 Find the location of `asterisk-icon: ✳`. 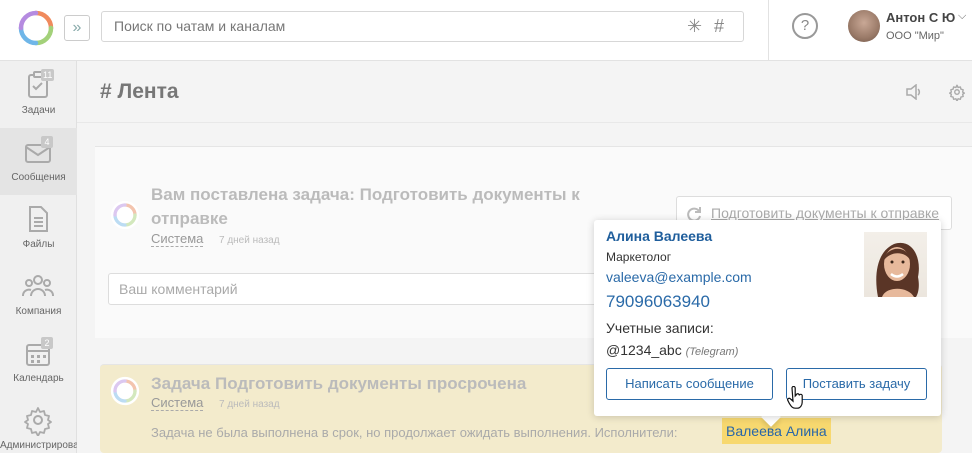

asterisk-icon: ✳ is located at coordinates (694, 26).